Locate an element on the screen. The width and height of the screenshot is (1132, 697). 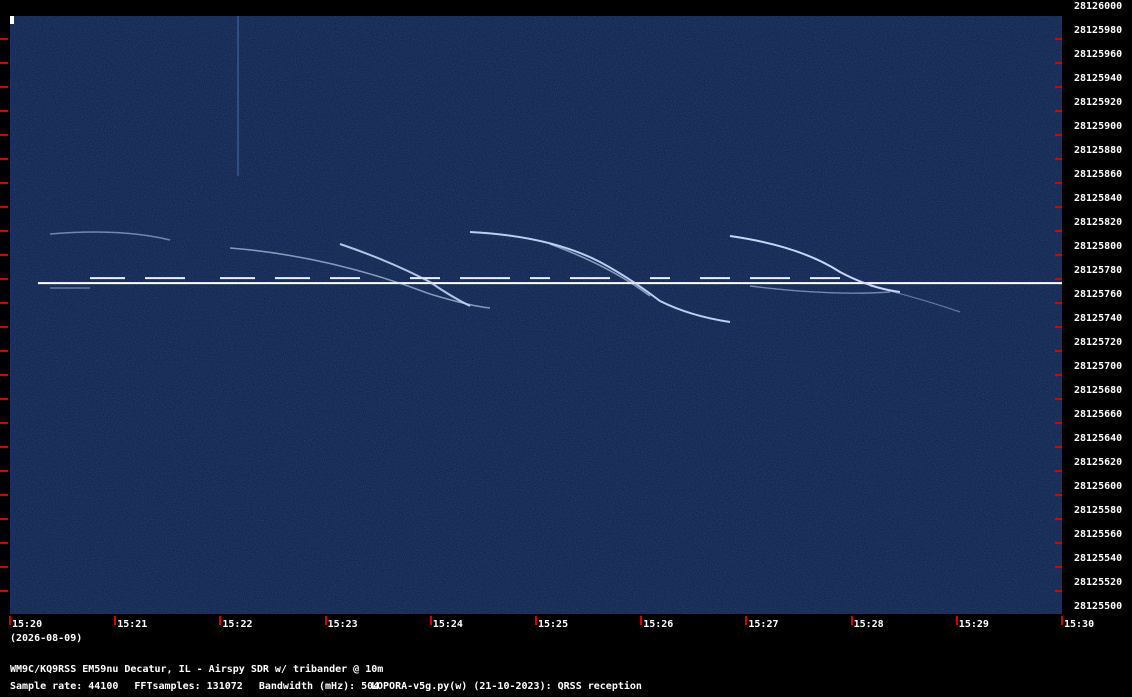
freq-tick-label: 28125860 is located at coordinates (1098, 174).